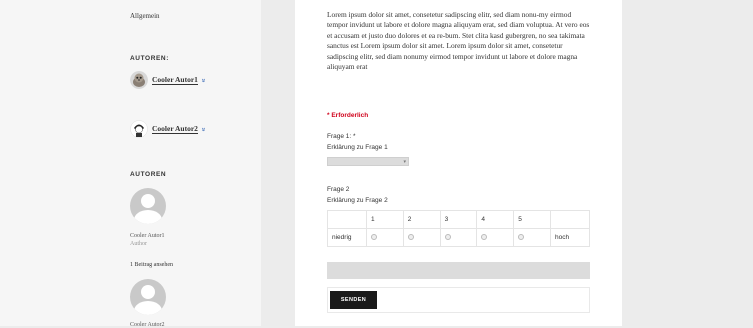  I want to click on question2-label: Frage 2, so click(338, 189).